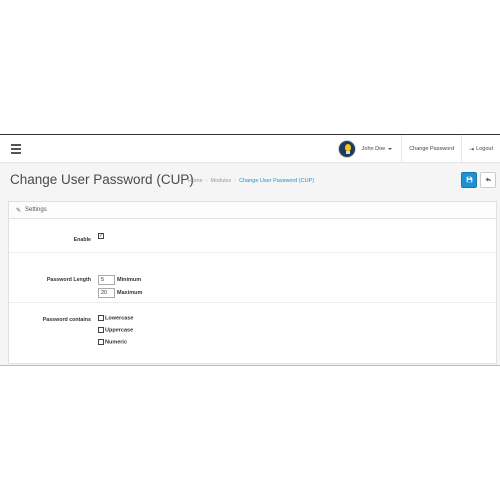  Describe the element at coordinates (116, 342) in the screenshot. I see `numeric-label: Numeric` at that location.